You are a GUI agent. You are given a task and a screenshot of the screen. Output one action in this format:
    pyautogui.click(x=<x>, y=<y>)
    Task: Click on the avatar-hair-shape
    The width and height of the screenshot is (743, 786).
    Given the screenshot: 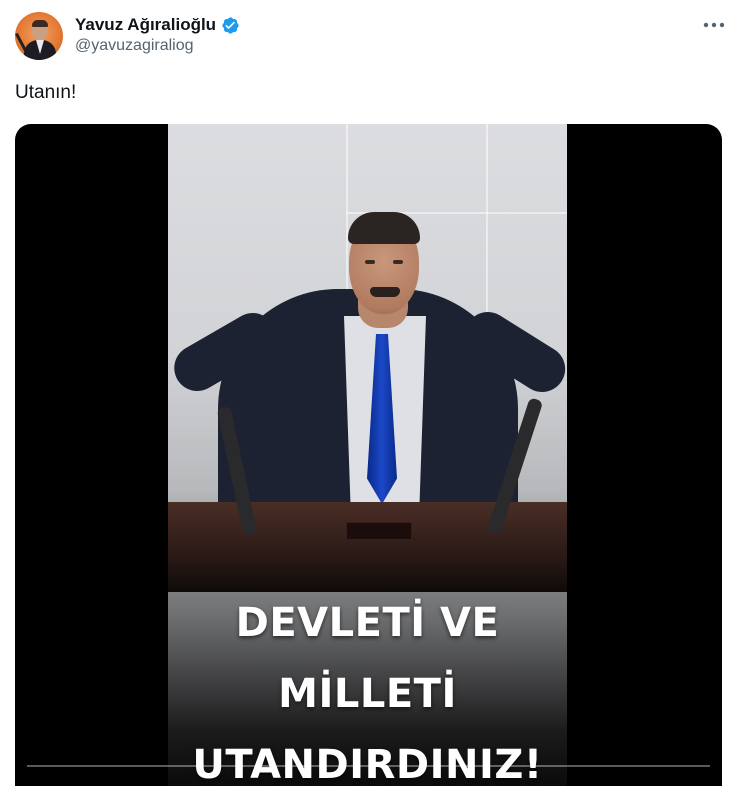 What is the action you would take?
    pyautogui.click(x=40, y=23)
    